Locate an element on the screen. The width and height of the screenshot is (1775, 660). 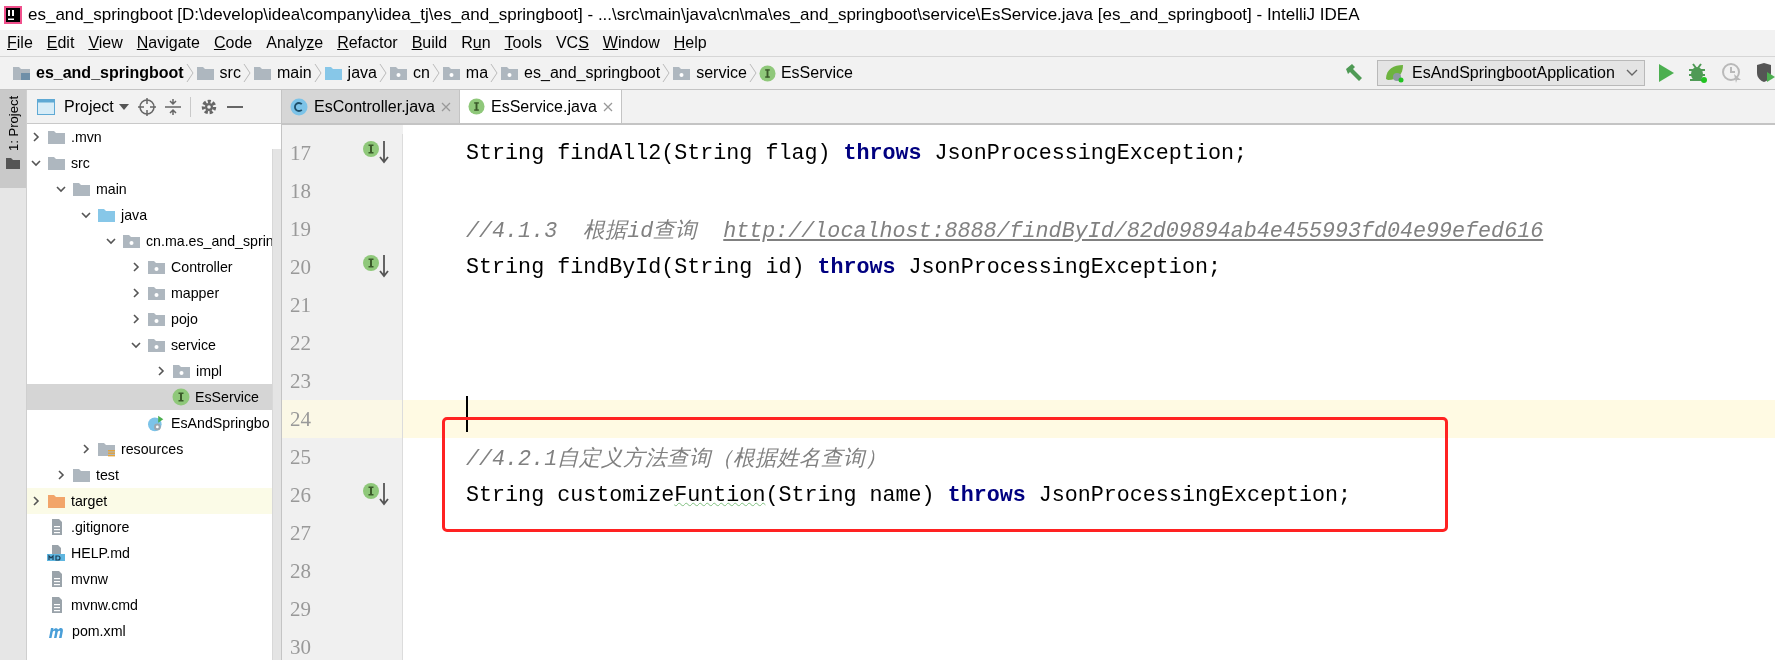
tree-item: mapper is located at coordinates (149, 293).